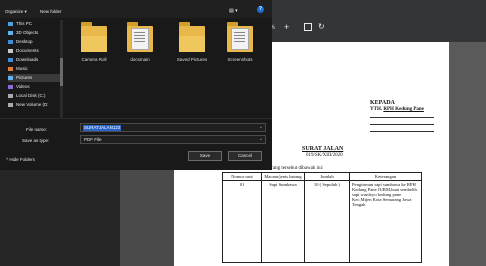 This screenshot has width=486, height=266. I want to click on save-as-type-label: Save as type:, so click(36, 140).